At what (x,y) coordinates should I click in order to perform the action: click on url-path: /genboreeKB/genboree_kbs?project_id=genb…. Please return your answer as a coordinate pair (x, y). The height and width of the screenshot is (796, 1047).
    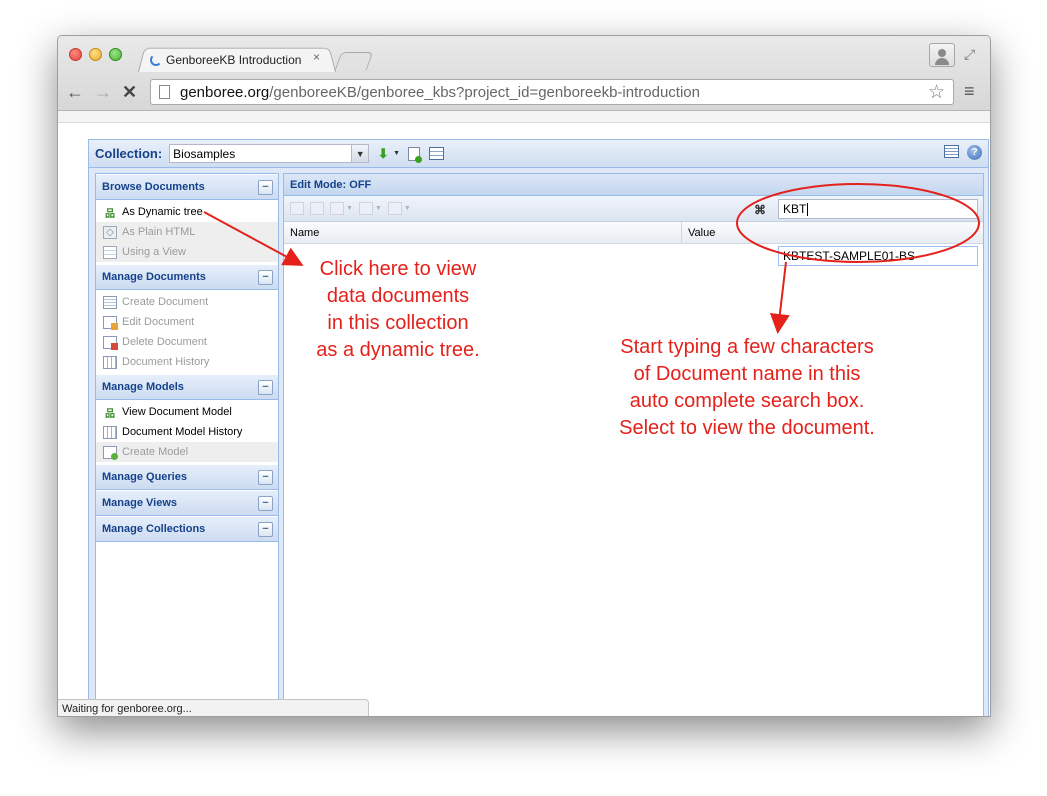
    Looking at the image, I should click on (484, 92).